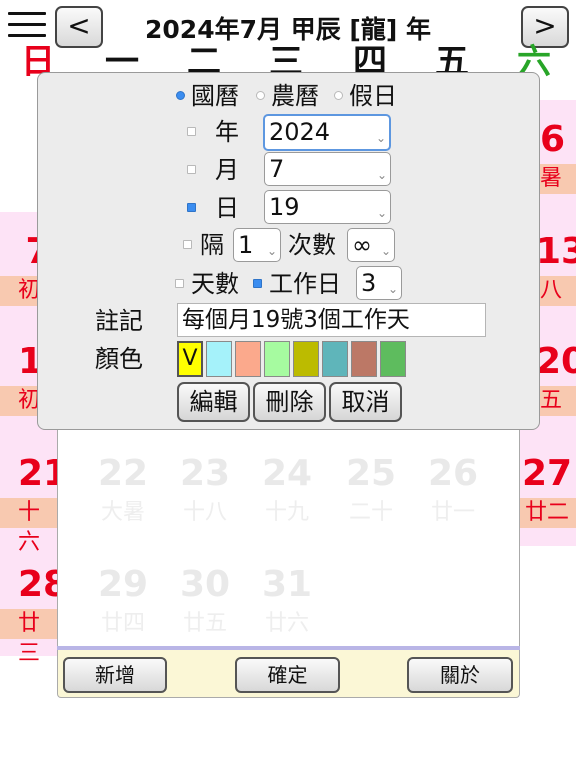  I want to click on calendar-day: 28, so click(38, 585).